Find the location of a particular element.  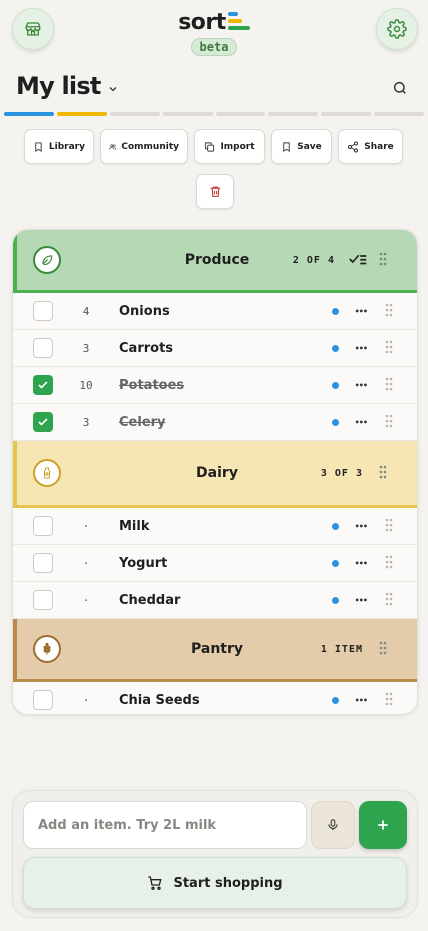

item-quantity: 10 is located at coordinates (86, 385).